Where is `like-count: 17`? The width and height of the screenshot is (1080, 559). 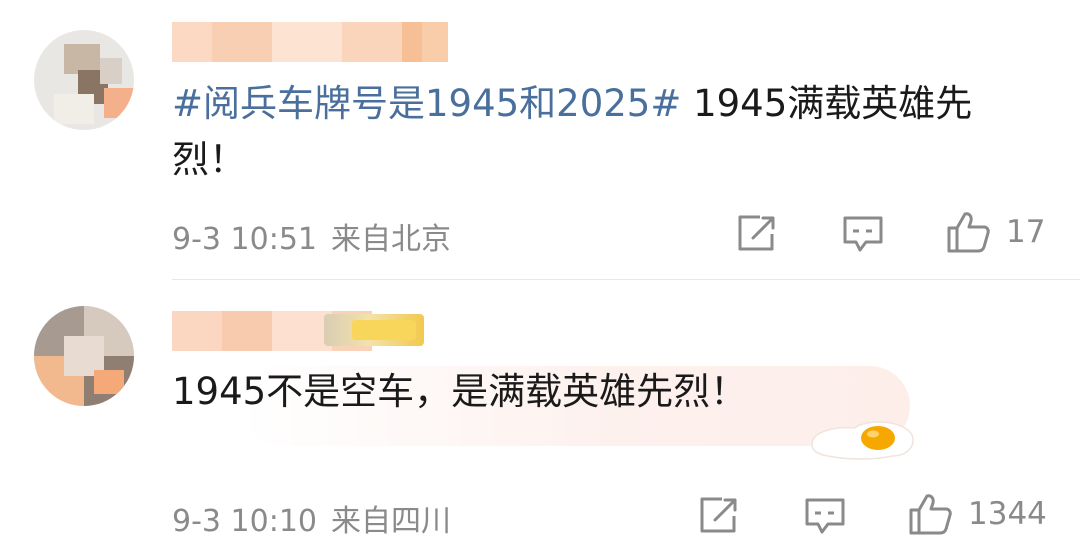
like-count: 17 is located at coordinates (1026, 232).